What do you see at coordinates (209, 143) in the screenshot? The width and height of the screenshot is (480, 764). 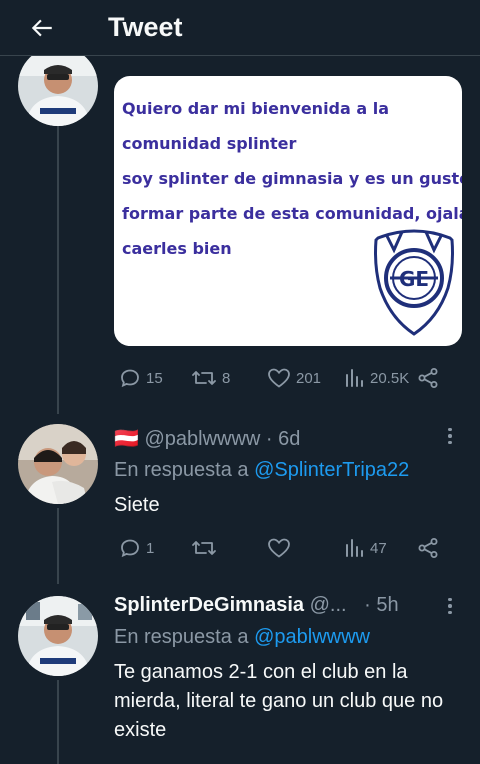 I see `media-line: comunidad splinter` at bounding box center [209, 143].